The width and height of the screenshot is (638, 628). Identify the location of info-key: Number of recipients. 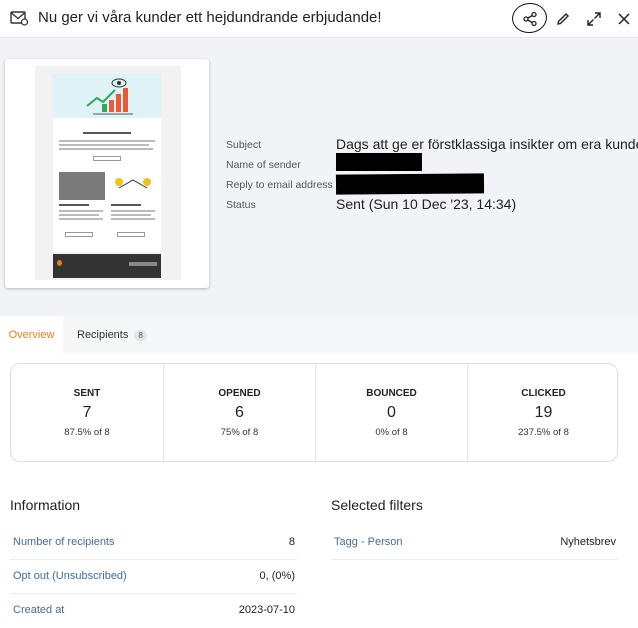
(64, 542).